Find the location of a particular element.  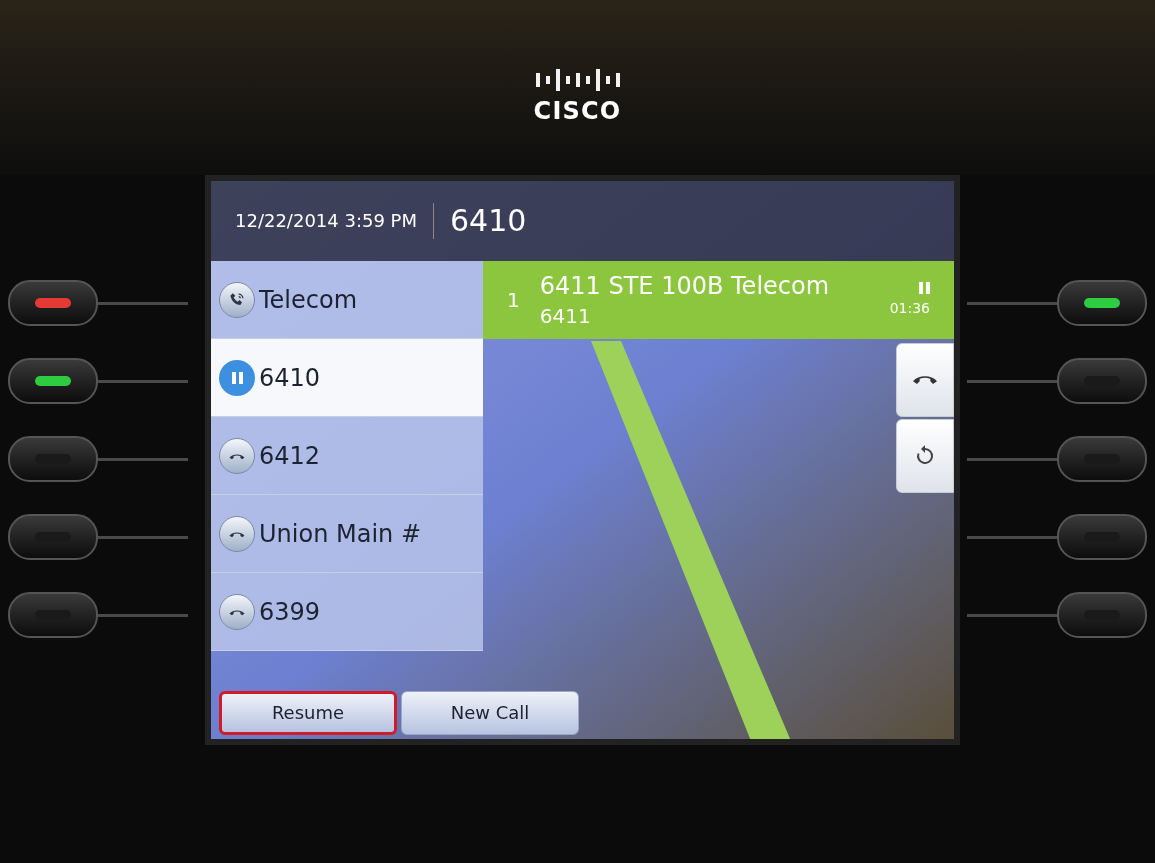

line-item: 6410 is located at coordinates (347, 378).